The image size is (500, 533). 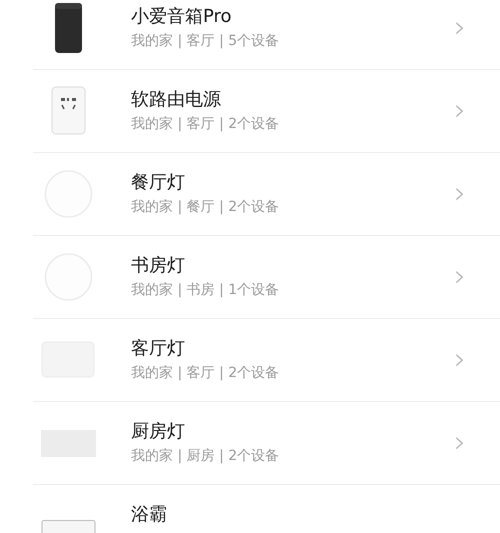 I want to click on bath-heater-icon, so click(x=68, y=526).